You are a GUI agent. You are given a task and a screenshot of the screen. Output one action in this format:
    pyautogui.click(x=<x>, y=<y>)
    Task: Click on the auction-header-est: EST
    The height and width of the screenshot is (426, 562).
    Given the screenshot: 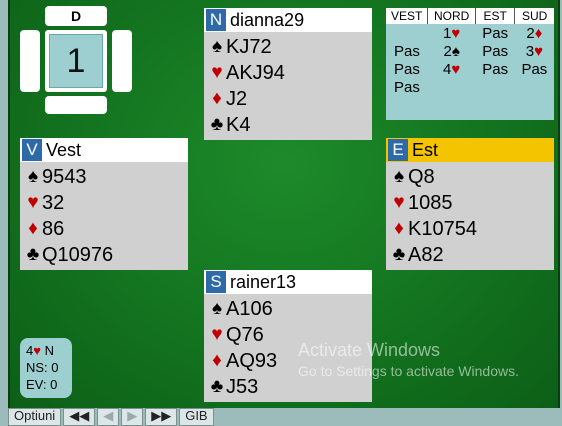 What is the action you would take?
    pyautogui.click(x=495, y=16)
    